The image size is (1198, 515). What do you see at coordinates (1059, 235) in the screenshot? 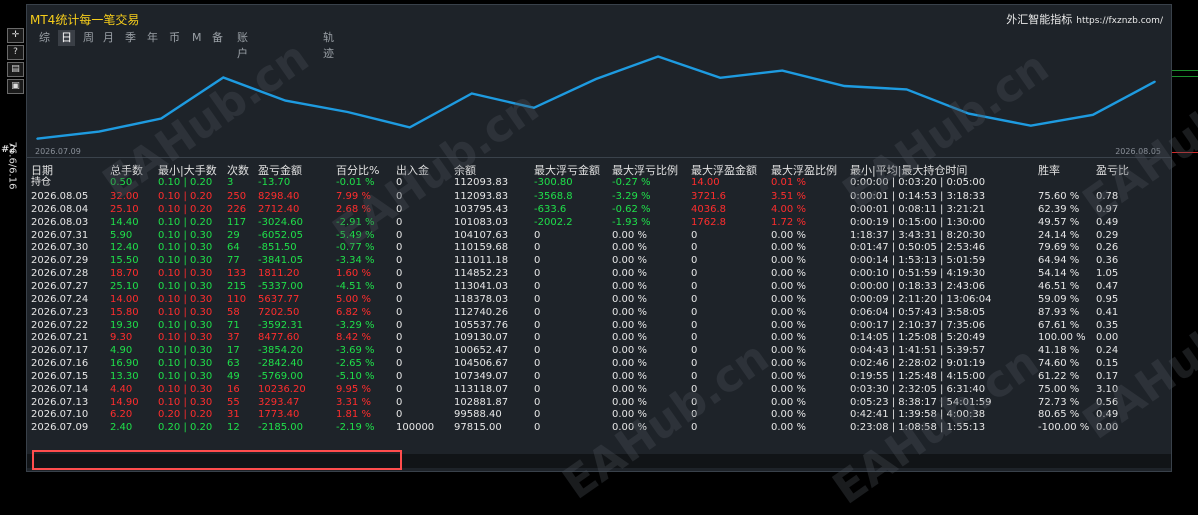
I see `table-cell: 24.14 %` at bounding box center [1059, 235].